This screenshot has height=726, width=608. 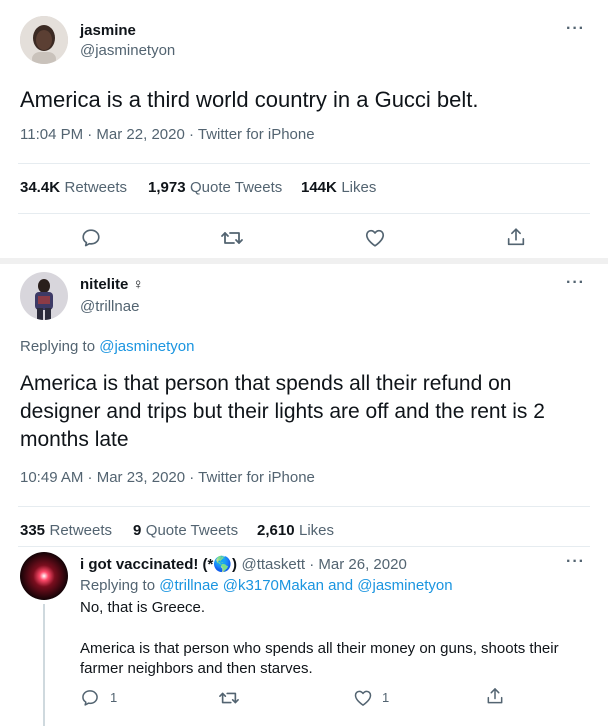 I want to click on section-divider, so click(x=304, y=261).